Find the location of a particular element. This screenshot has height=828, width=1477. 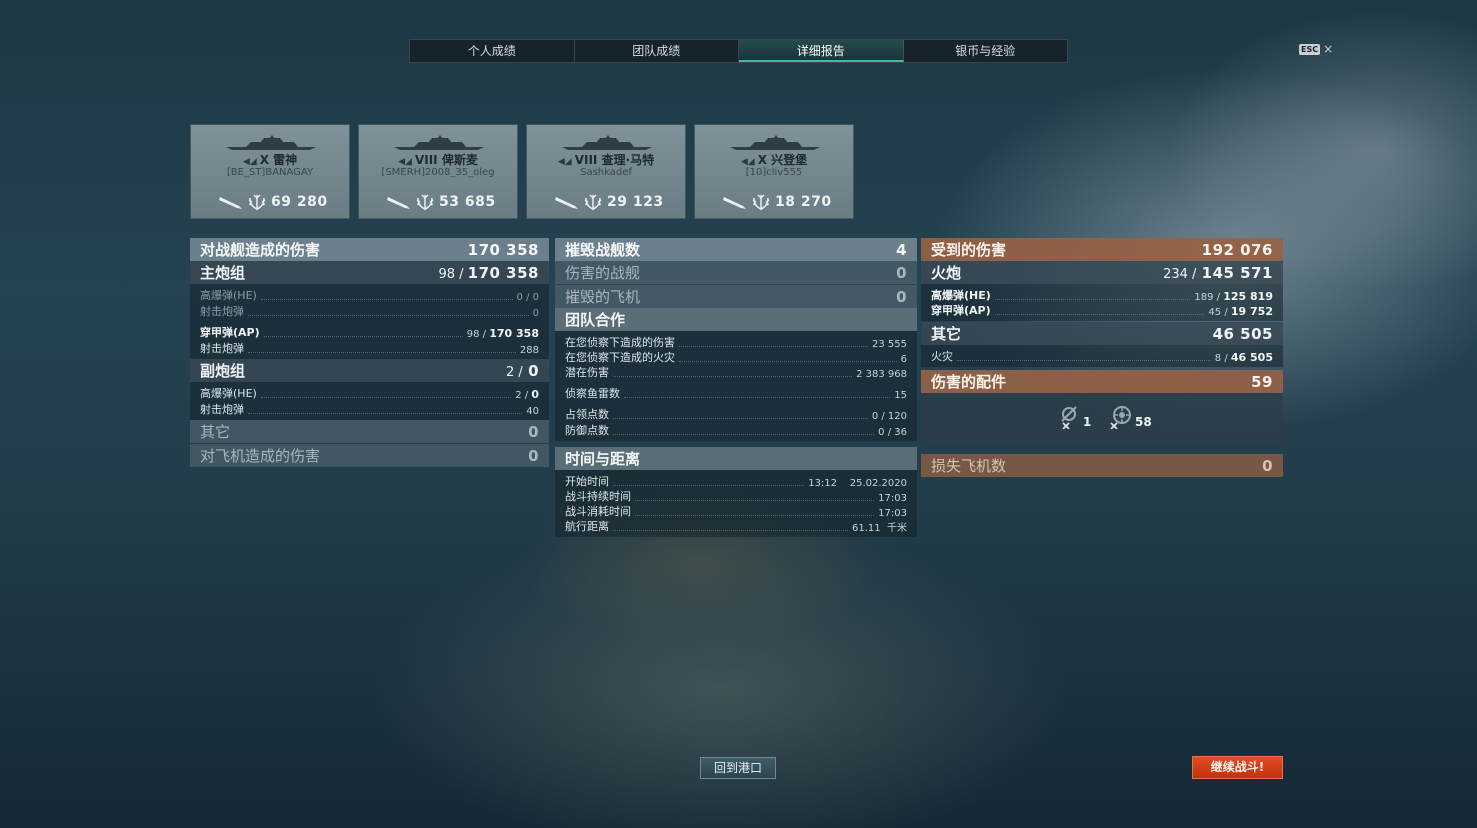

fire-value: 46 505 is located at coordinates (1251, 357).